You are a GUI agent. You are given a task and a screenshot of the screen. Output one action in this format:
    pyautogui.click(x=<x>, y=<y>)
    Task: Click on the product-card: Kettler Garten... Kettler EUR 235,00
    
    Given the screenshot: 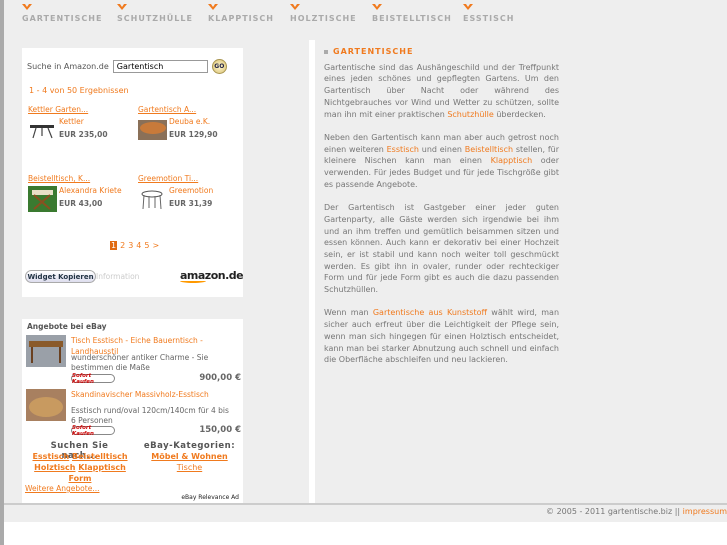 What is the action you would take?
    pyautogui.click(x=80, y=122)
    